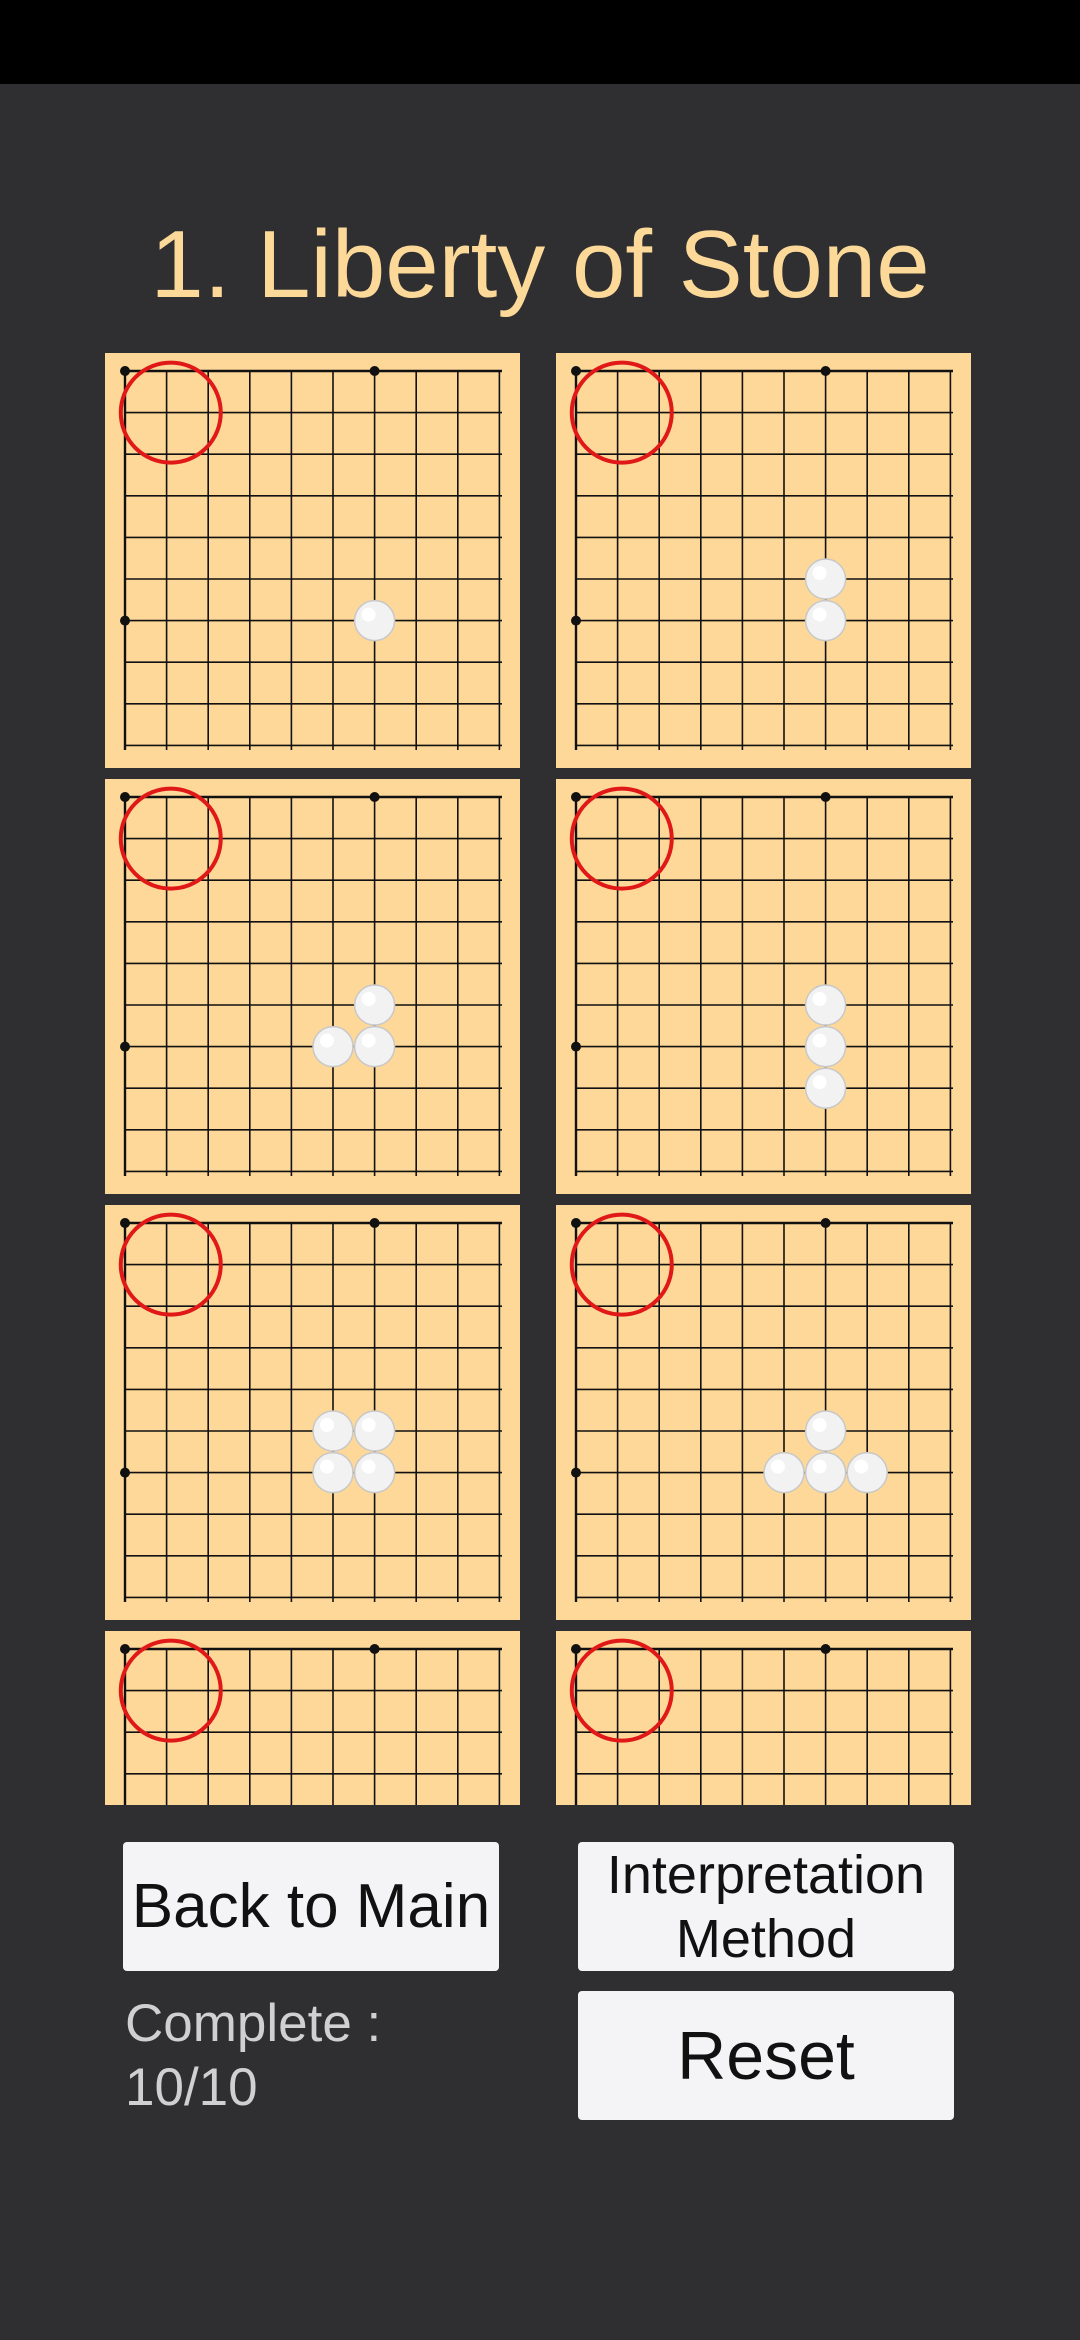  I want to click on reset-button: Reset, so click(766, 2055).